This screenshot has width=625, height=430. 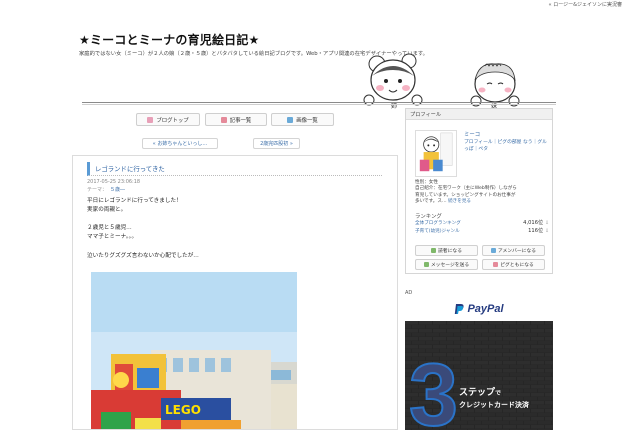 What do you see at coordinates (240, 120) in the screenshot?
I see `nav-article-list-label: 記事一覧` at bounding box center [240, 120].